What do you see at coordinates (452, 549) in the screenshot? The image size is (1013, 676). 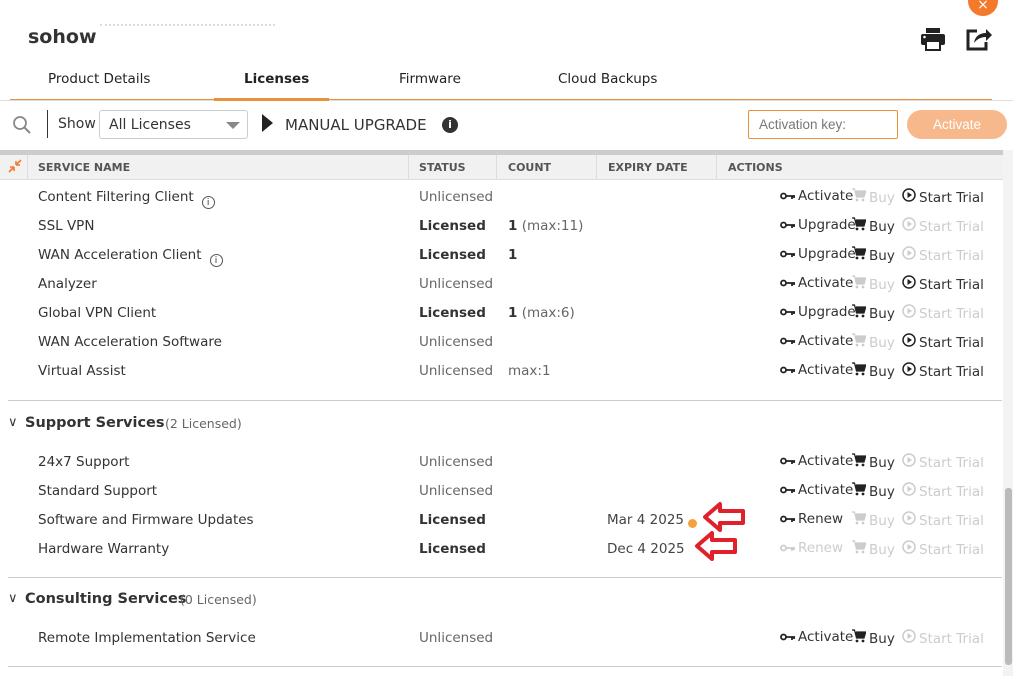 I see `license-status: Licensed` at bounding box center [452, 549].